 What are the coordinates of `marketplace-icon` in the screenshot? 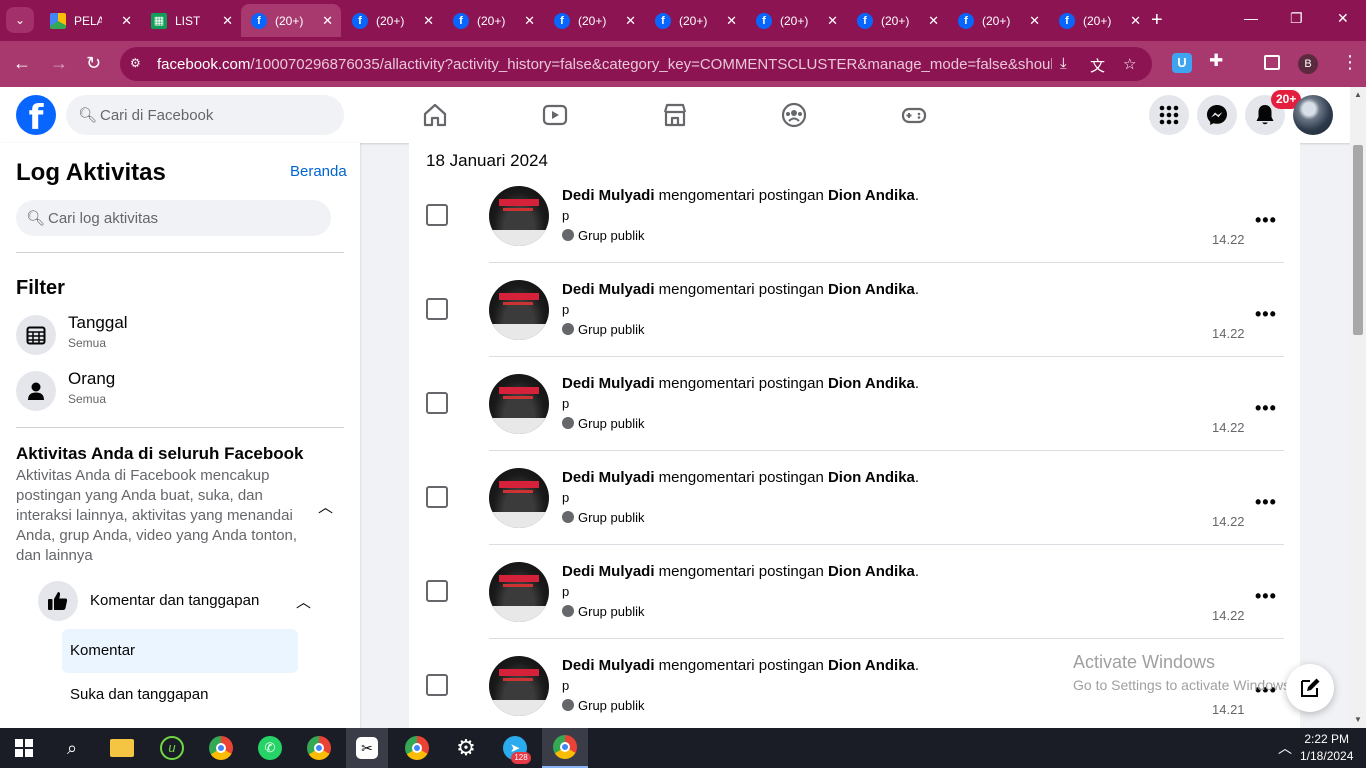 It's located at (675, 115).